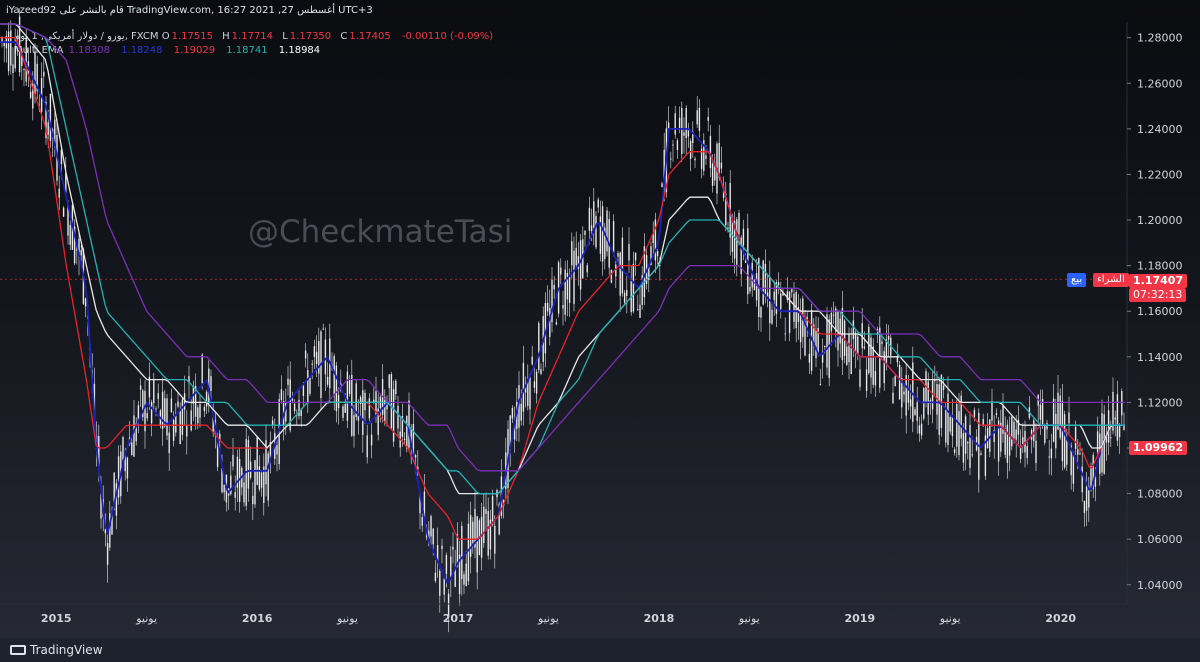 This screenshot has height=662, width=1200. I want to click on buy-button: الشراء, so click(1111, 280).